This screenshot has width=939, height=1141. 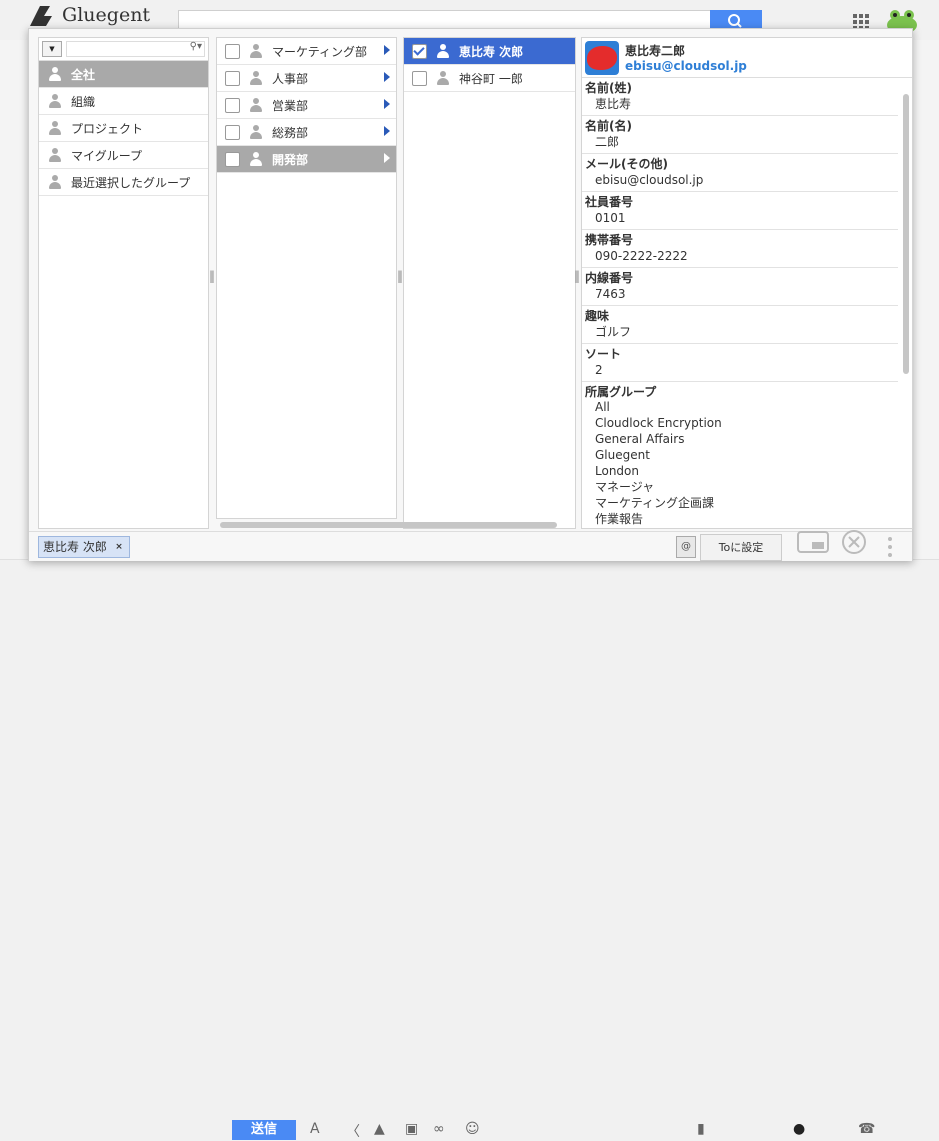 What do you see at coordinates (489, 78) in the screenshot?
I see `member-item-kamiyacho: 神谷町 一郎` at bounding box center [489, 78].